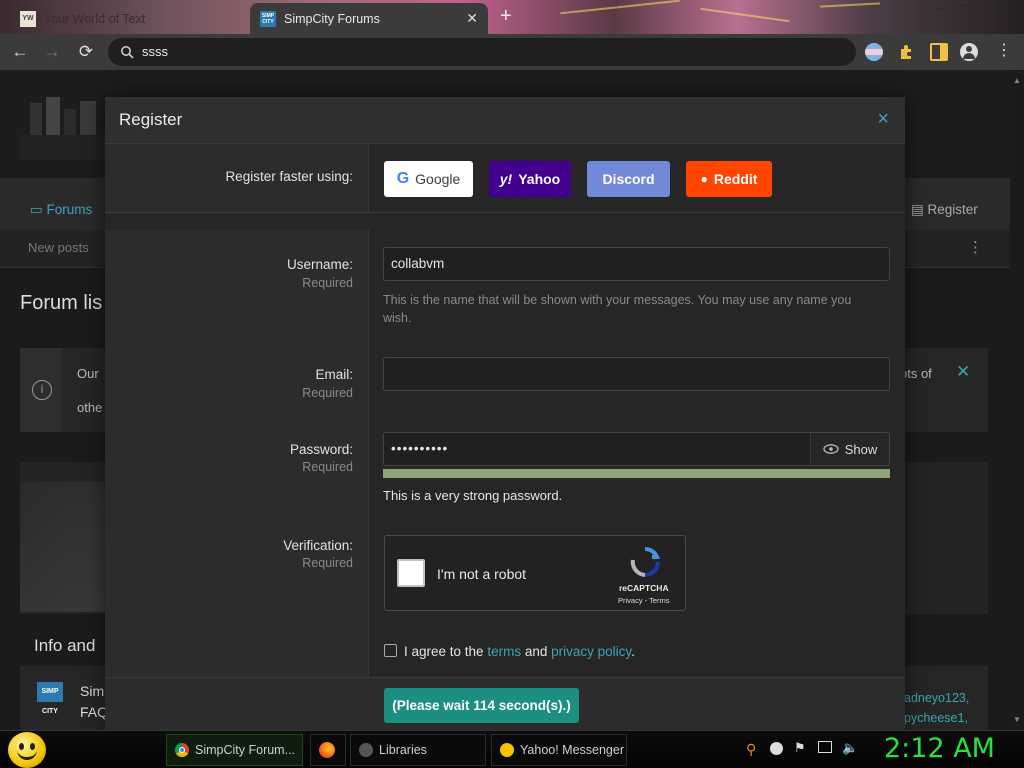  Describe the element at coordinates (321, 449) in the screenshot. I see `password-label: Password:` at that location.